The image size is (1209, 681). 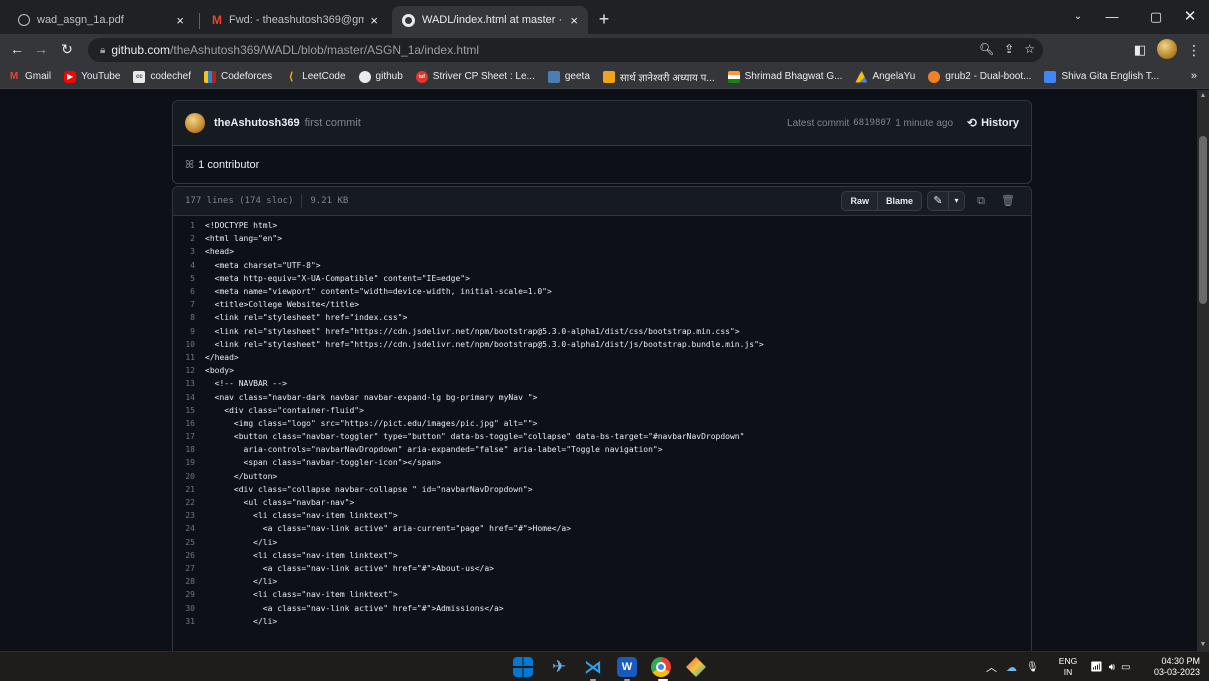 What do you see at coordinates (1167, 49) in the screenshot?
I see `profile-avatar` at bounding box center [1167, 49].